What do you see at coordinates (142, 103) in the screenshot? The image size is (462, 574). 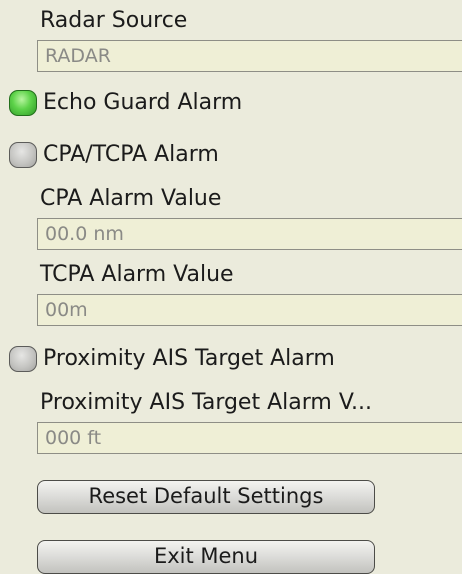 I see `echo-guard-alarm-label: Echo Guard Alarm` at bounding box center [142, 103].